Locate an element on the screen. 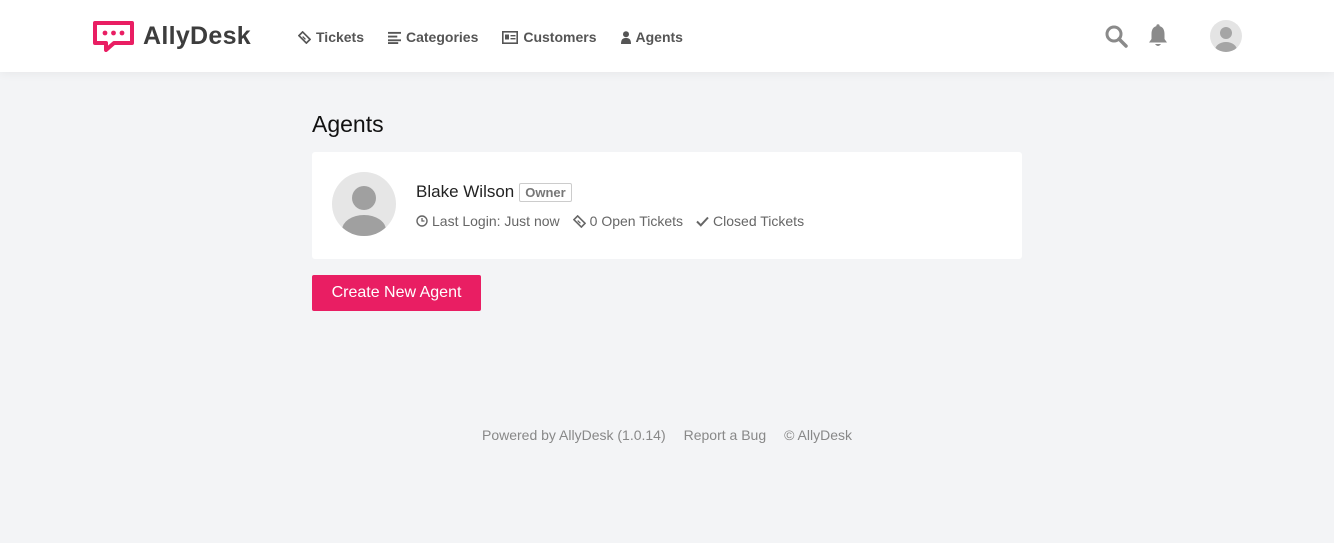 This screenshot has height=543, width=1334. profile-avatar is located at coordinates (1226, 36).